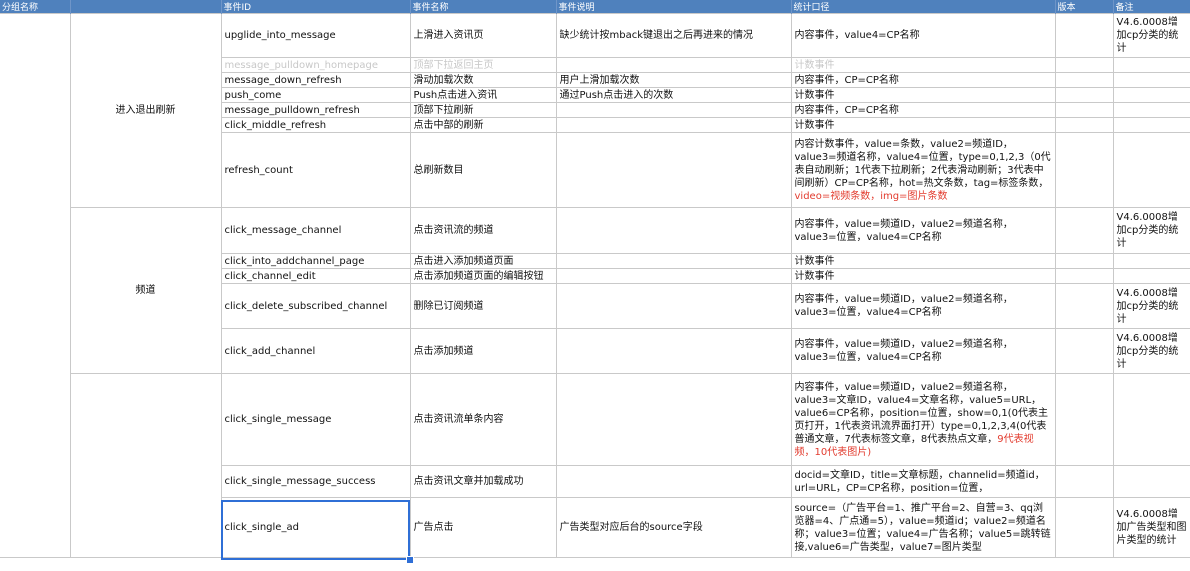 The width and height of the screenshot is (1190, 571). I want to click on cell-event-name: 广告点击, so click(483, 527).